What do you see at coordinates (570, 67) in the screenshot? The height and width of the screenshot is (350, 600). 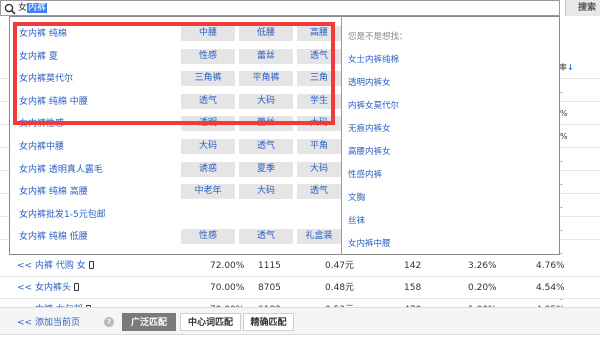 I see `sort-down-icon: ↓` at bounding box center [570, 67].